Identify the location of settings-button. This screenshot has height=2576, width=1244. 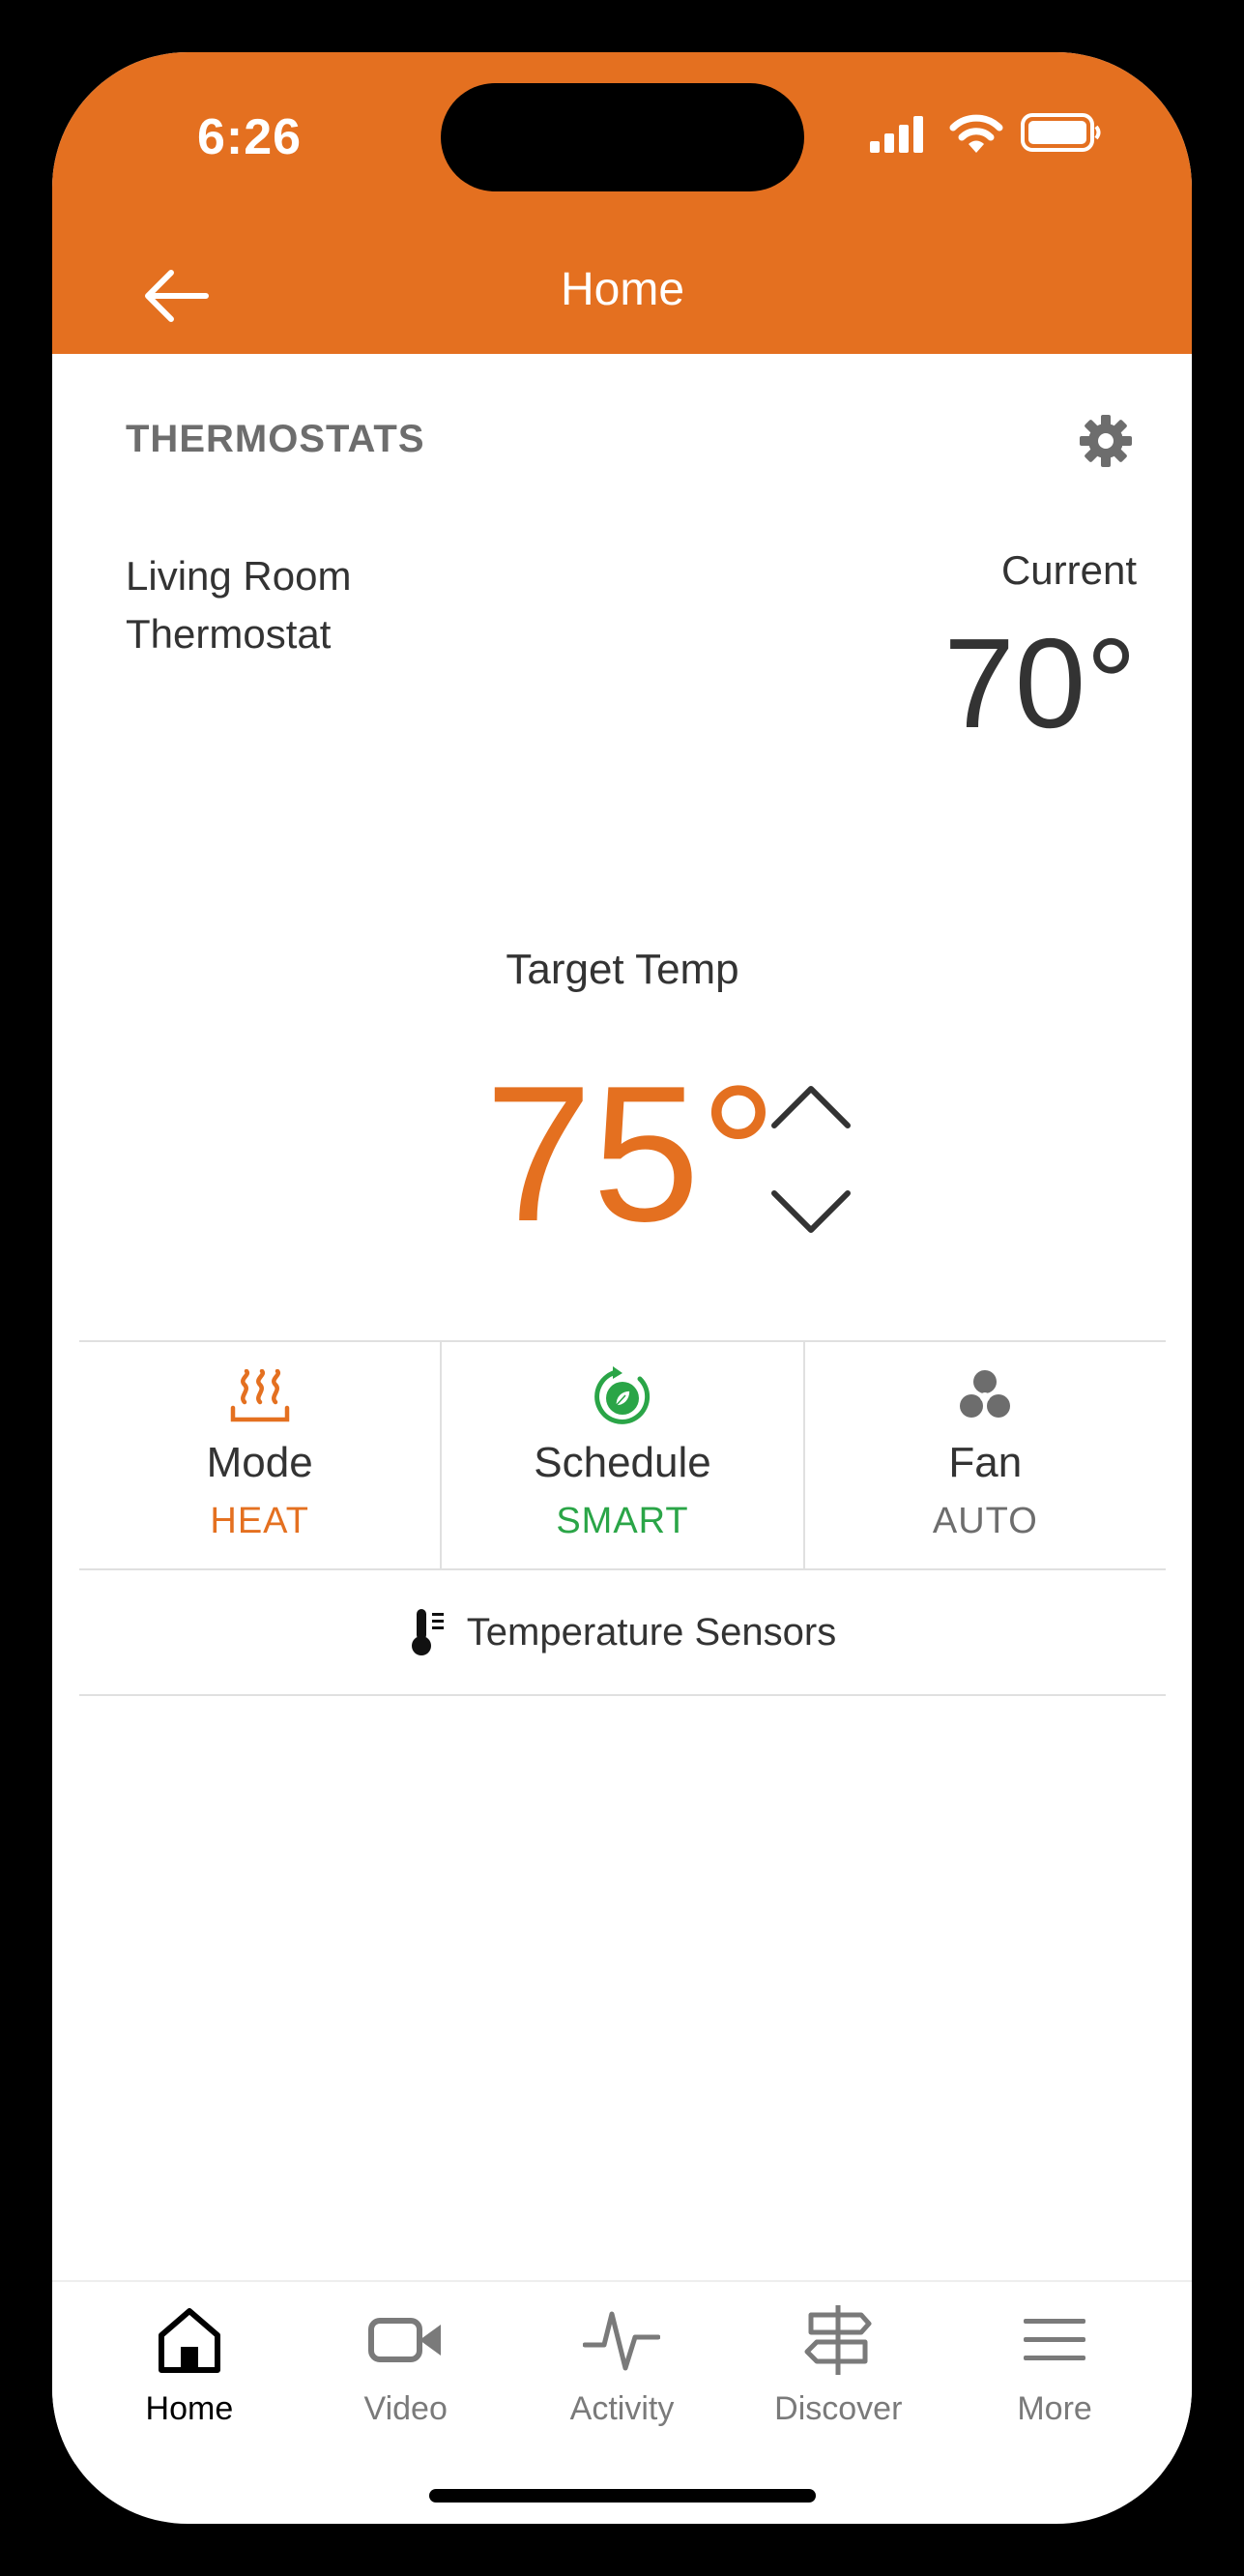
(1106, 441).